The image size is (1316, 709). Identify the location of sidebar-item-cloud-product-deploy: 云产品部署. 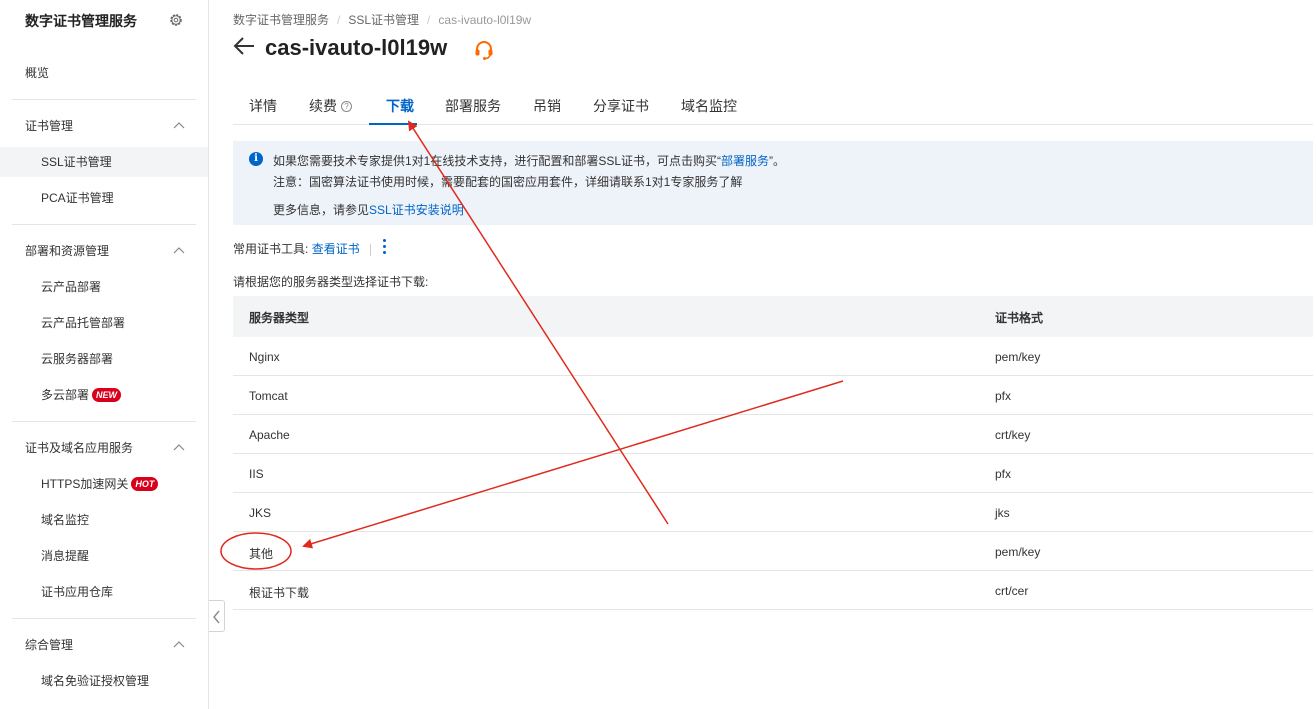
(104, 287).